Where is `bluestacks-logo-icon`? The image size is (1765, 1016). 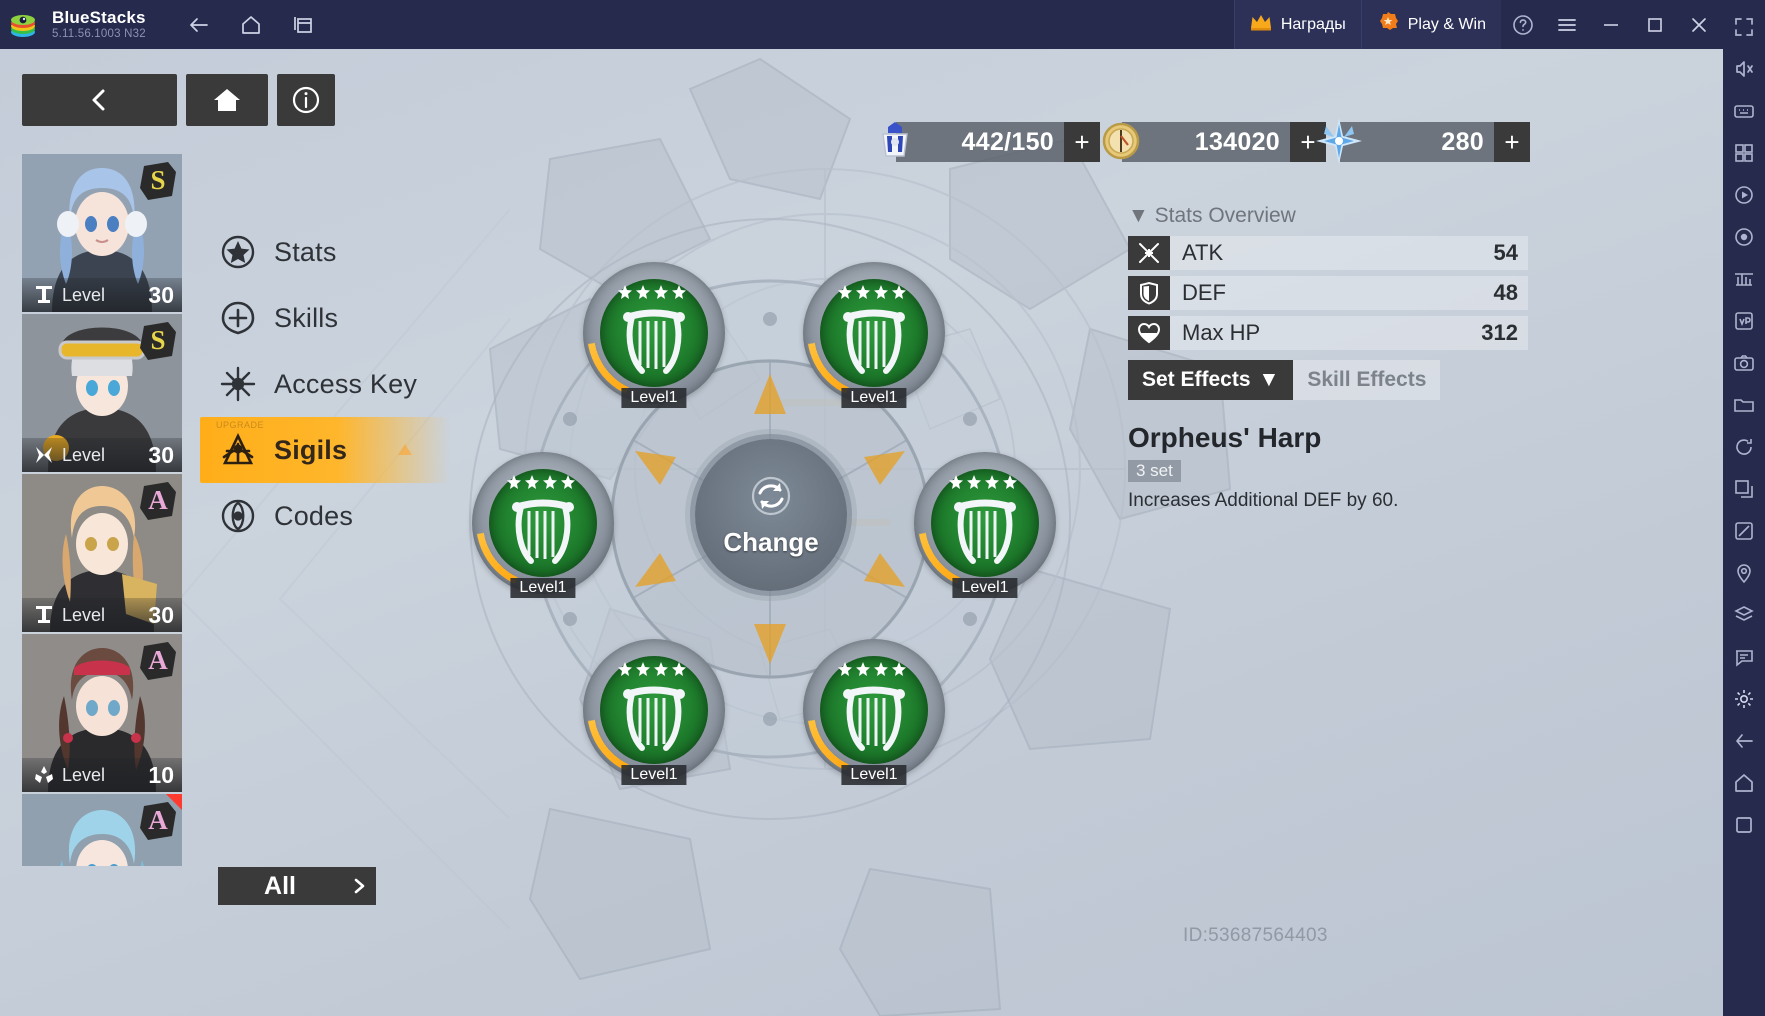 bluestacks-logo-icon is located at coordinates (23, 24).